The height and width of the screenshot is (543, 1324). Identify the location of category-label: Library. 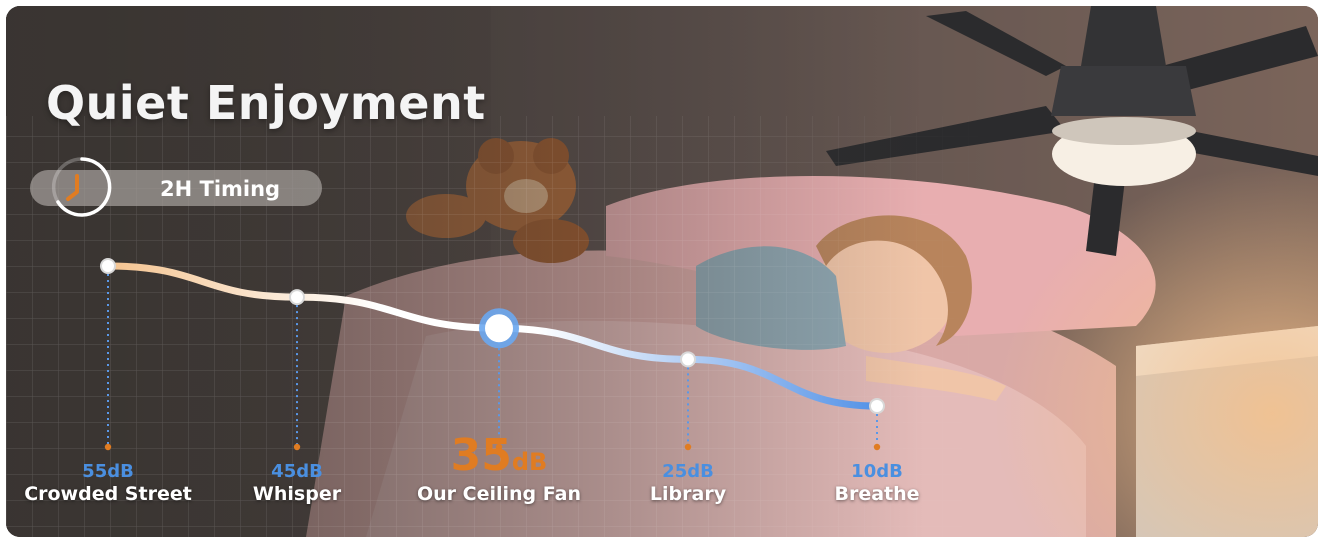
(688, 494).